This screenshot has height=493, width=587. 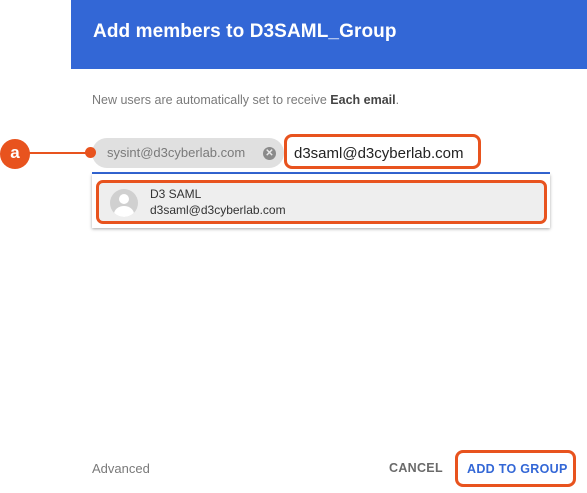 What do you see at coordinates (124, 203) in the screenshot?
I see `person-icon` at bounding box center [124, 203].